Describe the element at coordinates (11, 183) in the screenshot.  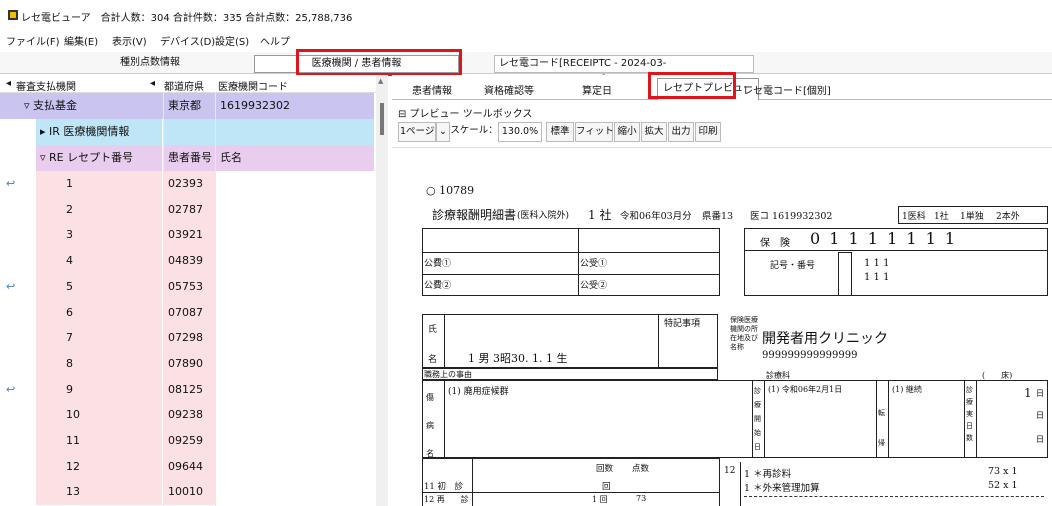
I see `return-arrow-icon: ↩` at that location.